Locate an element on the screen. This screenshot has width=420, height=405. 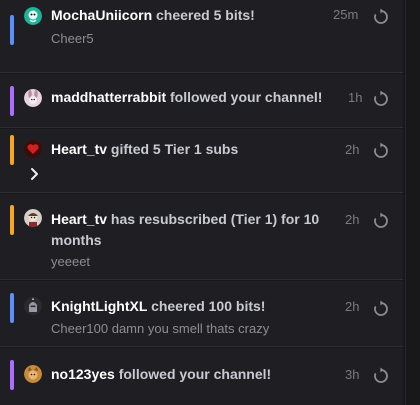
event-headline: no123yes followed your channel! is located at coordinates (199, 374).